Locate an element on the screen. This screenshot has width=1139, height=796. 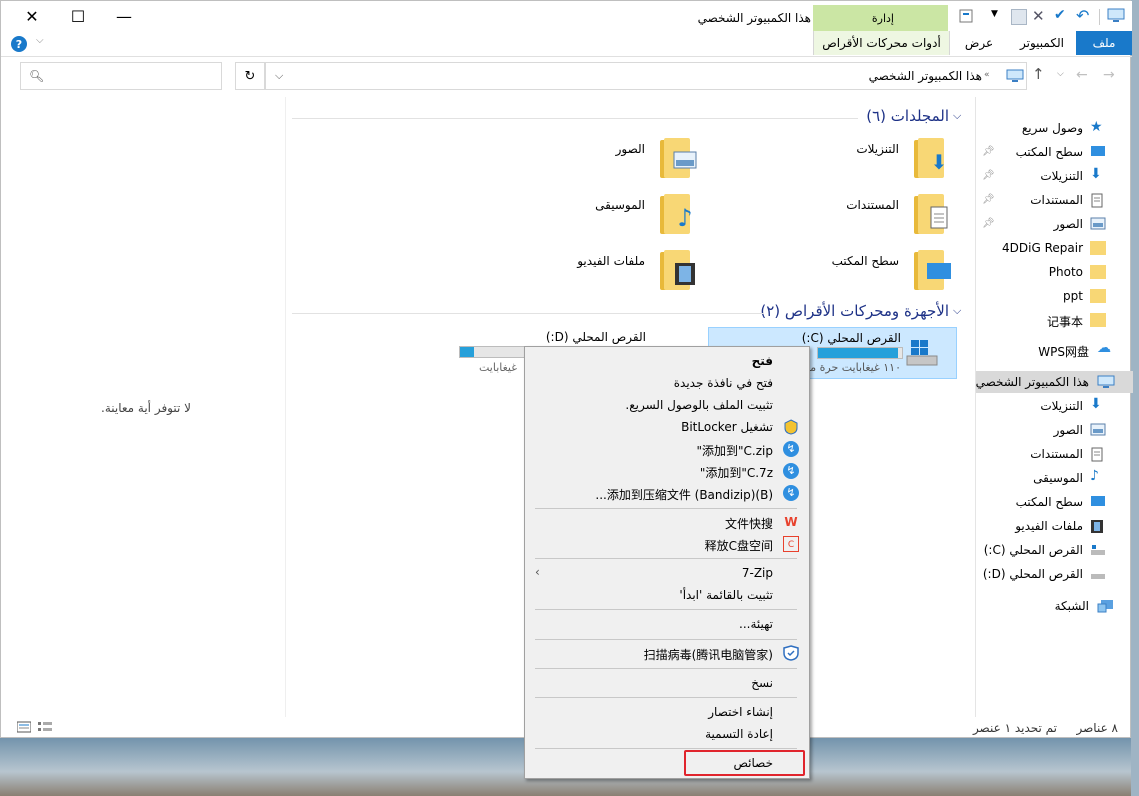
sidebar-item-4ddig: 4DDiG Repair is located at coordinates (1054, 248).